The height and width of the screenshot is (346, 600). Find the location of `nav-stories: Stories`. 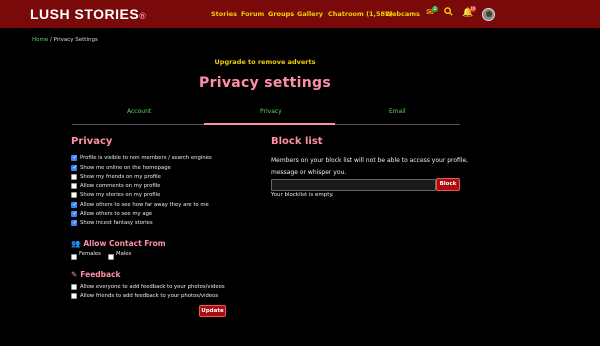

nav-stories: Stories is located at coordinates (224, 14).